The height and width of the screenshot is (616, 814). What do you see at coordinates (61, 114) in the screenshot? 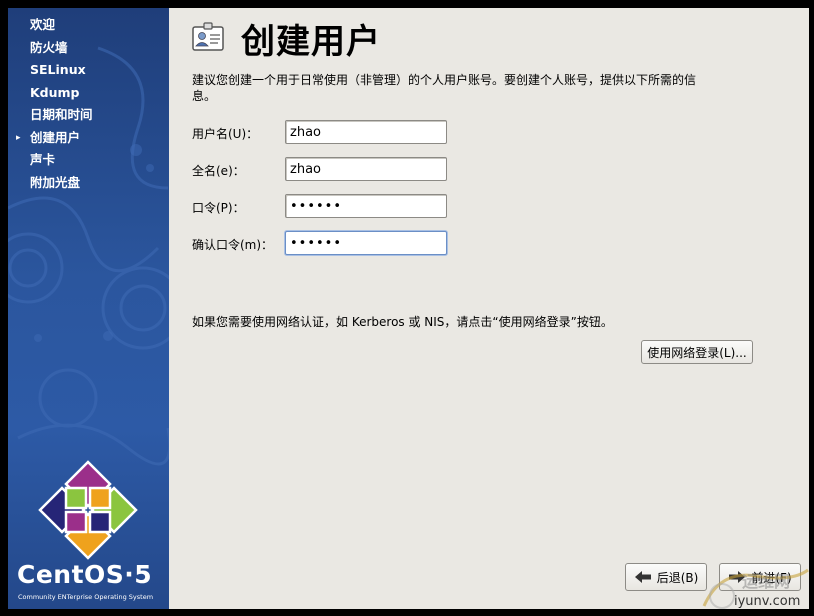
I see `step-date-time: 日期和时间` at bounding box center [61, 114].